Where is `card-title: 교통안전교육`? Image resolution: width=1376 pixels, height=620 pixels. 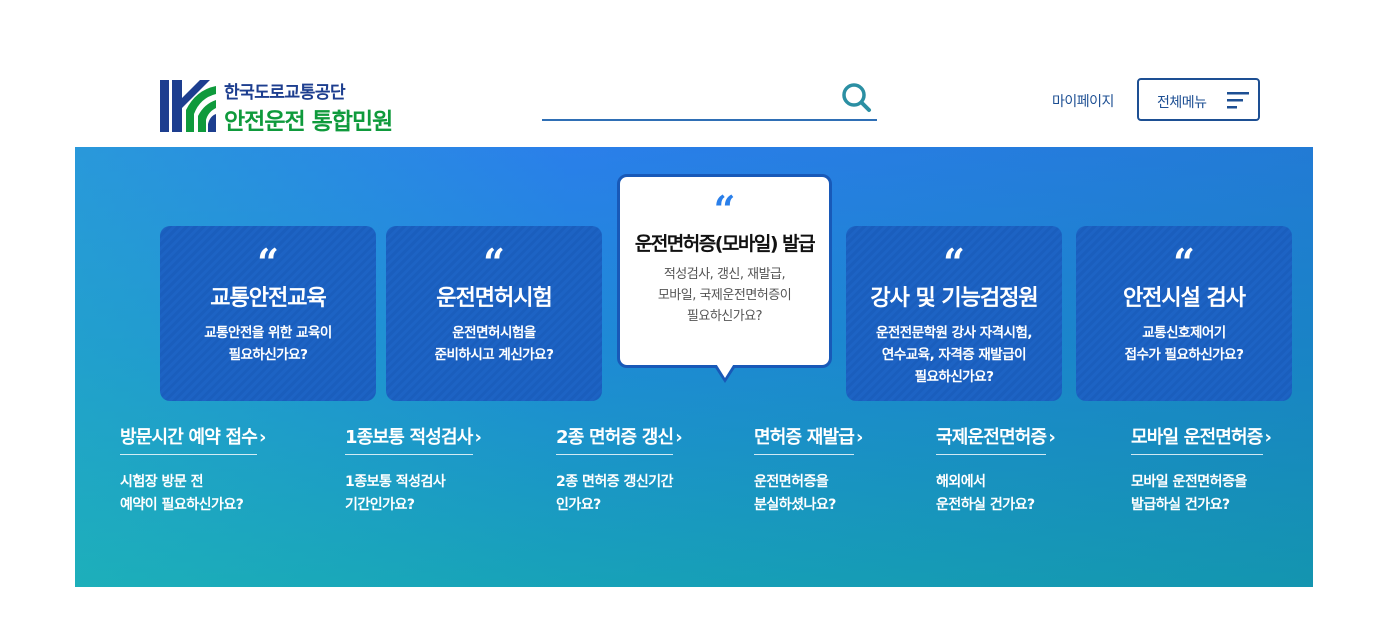
card-title: 교통안전교육 is located at coordinates (268, 298).